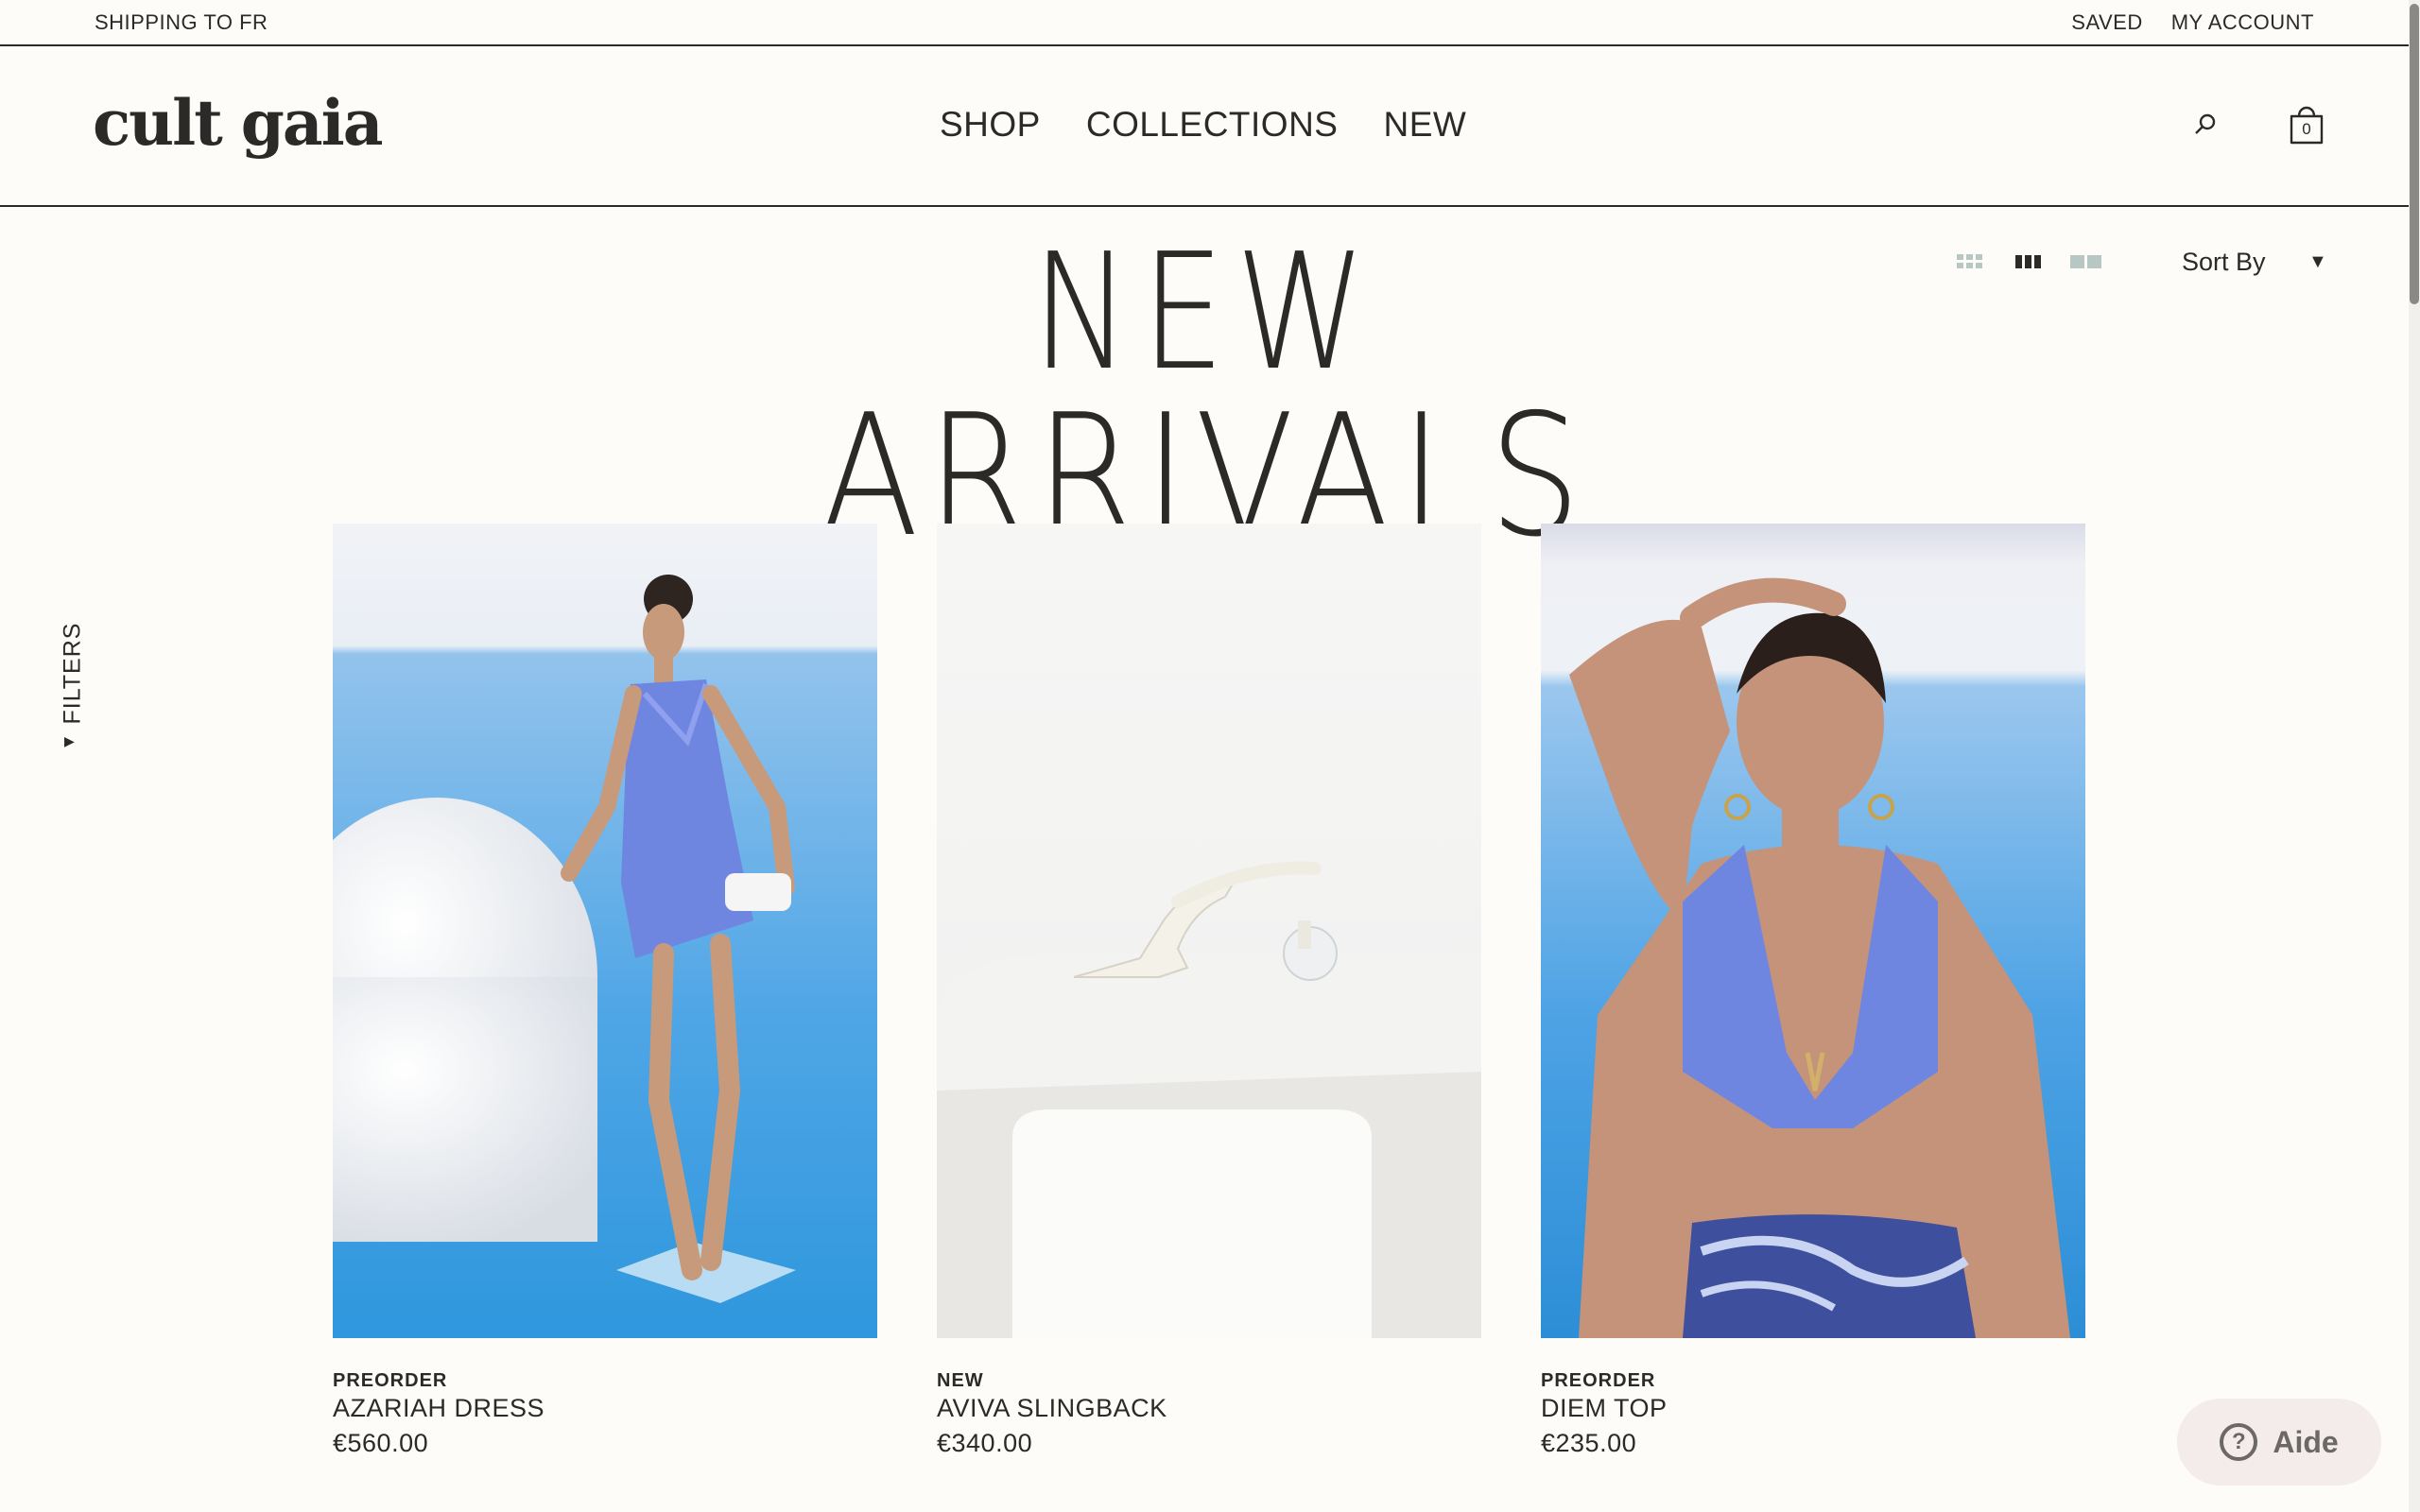  I want to click on product-badge: NEW, so click(960, 1380).